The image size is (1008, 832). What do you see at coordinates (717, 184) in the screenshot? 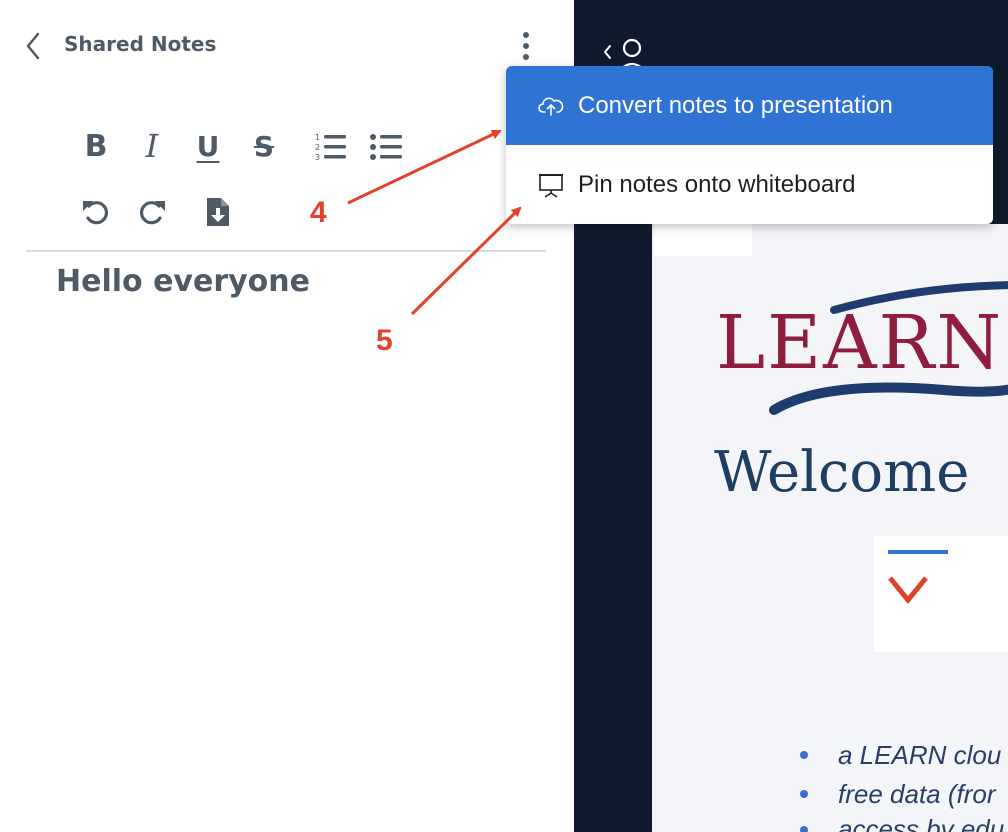
I see `menu-item-label: Pin notes onto whiteboard` at bounding box center [717, 184].